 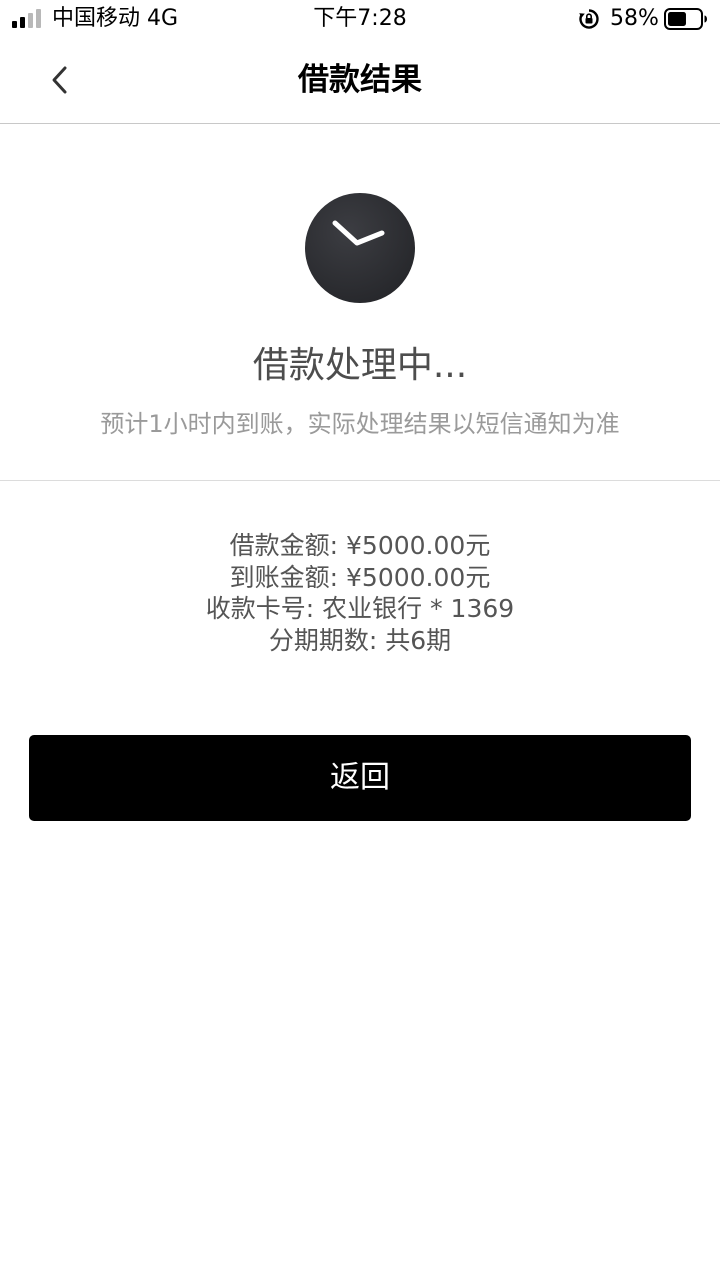 I want to click on battery-percent: 58%, so click(x=634, y=18).